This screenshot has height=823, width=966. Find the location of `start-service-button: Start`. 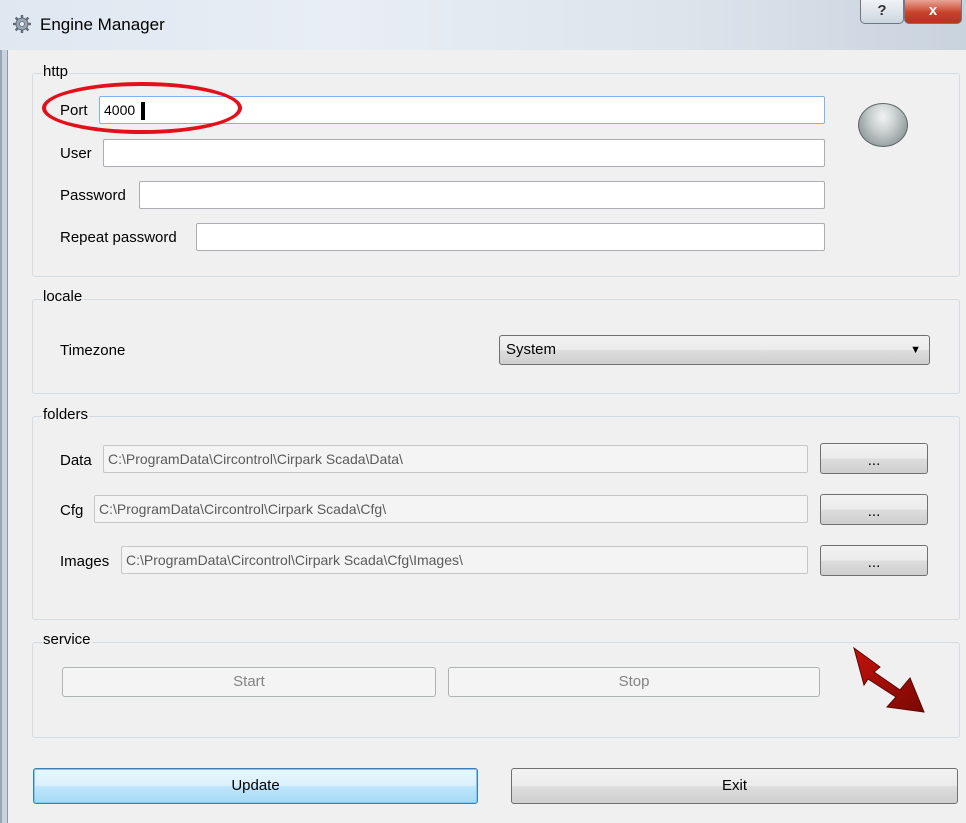

start-service-button: Start is located at coordinates (249, 682).